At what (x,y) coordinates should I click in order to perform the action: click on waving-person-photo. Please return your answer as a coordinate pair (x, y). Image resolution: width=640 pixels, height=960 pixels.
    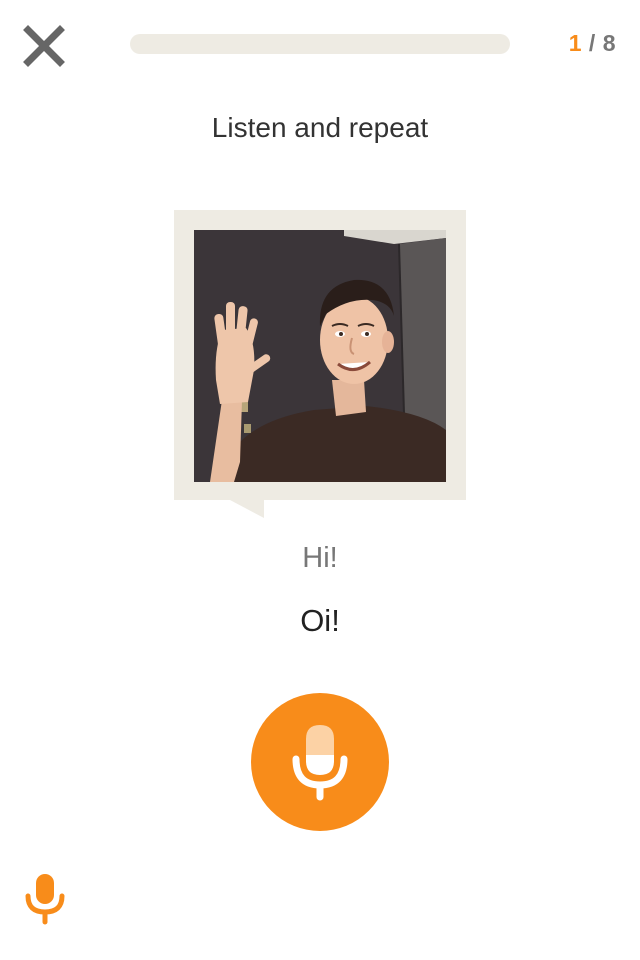
    Looking at the image, I should click on (320, 356).